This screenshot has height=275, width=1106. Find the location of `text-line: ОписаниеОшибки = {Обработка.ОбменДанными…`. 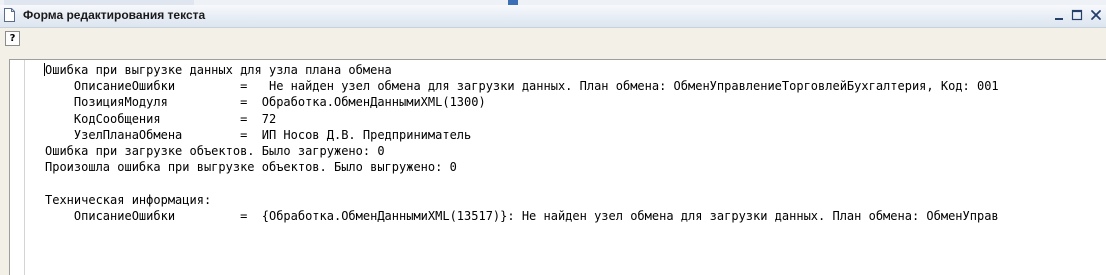

text-line: ОписаниеОшибки = {Обработка.ОбменДанными… is located at coordinates (522, 215).